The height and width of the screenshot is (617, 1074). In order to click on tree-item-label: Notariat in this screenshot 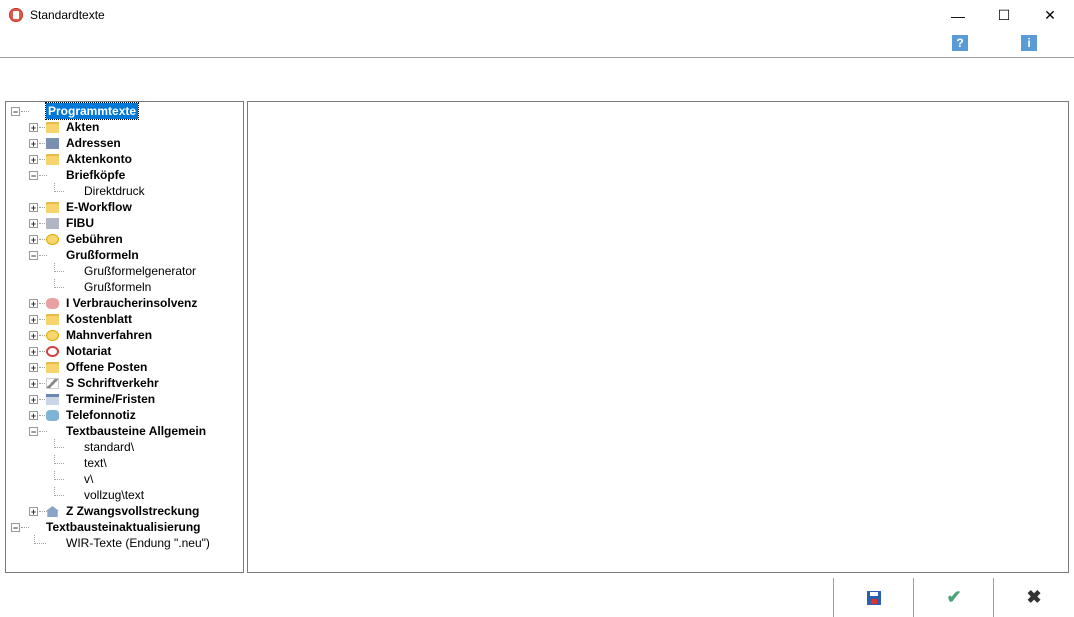, I will do `click(89, 351)`.